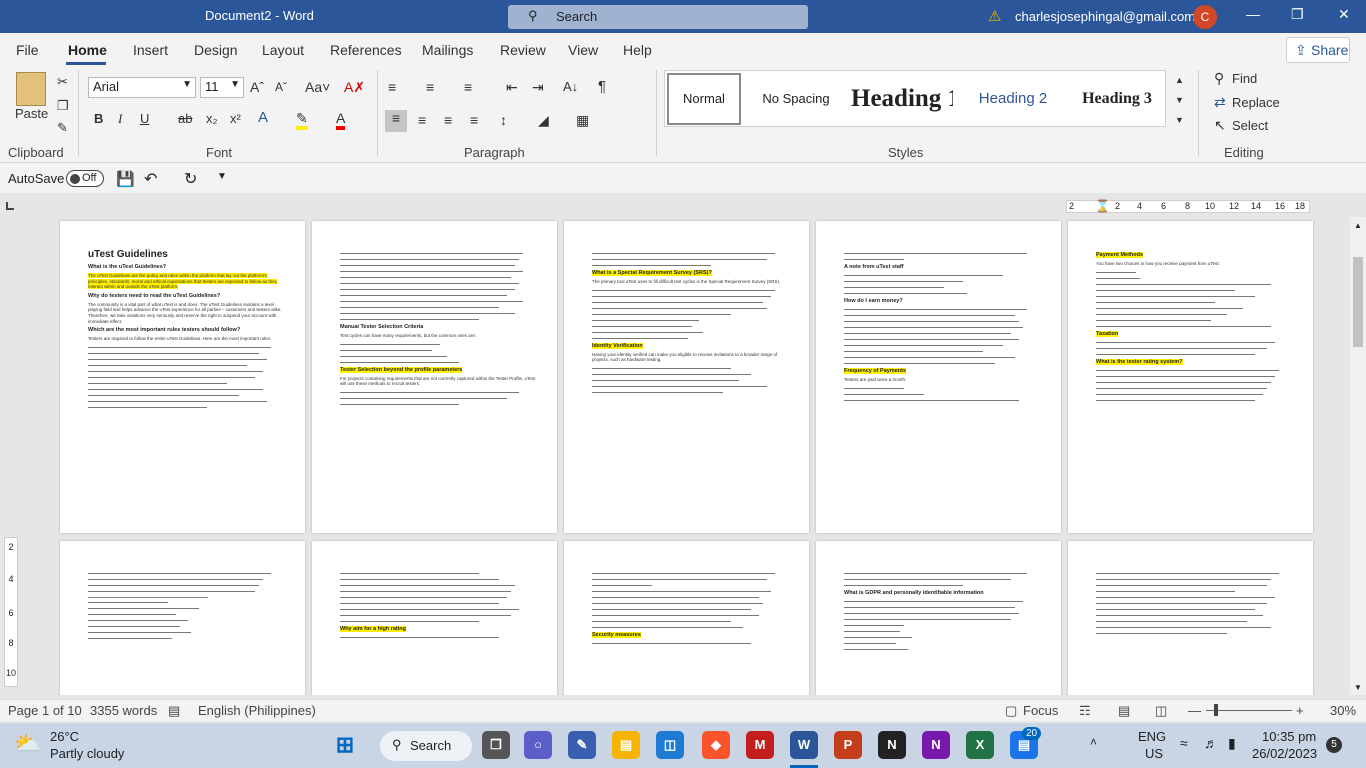 The width and height of the screenshot is (1366, 768). Describe the element at coordinates (1250, 126) in the screenshot. I see `select-label: Select` at that location.